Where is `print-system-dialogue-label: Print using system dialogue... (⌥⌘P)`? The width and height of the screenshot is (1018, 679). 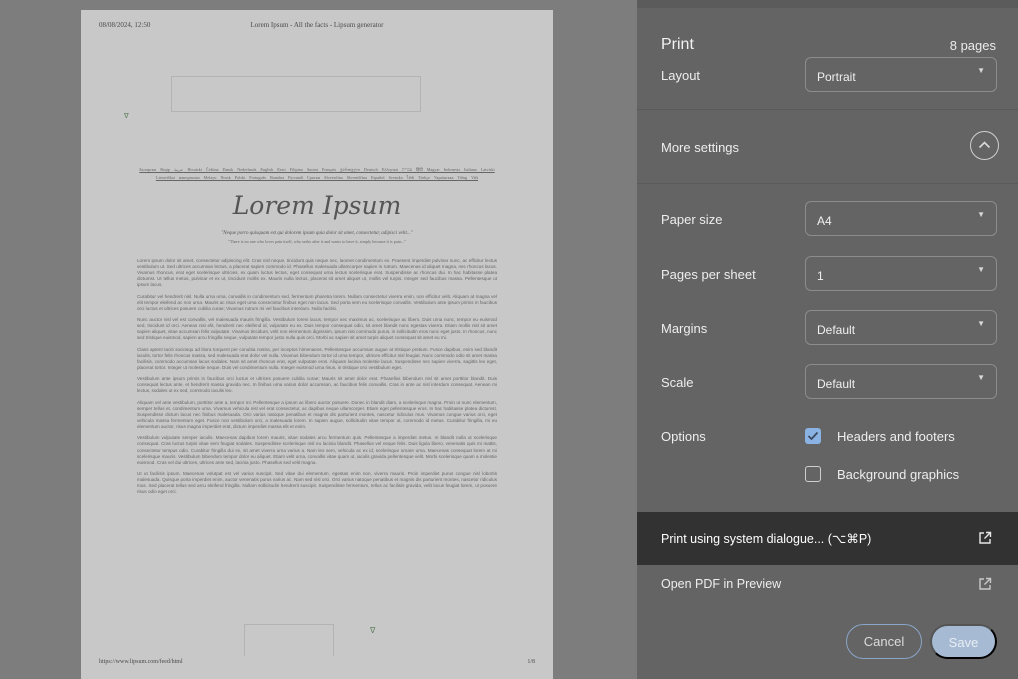
print-system-dialogue-label: Print using system dialogue... (⌥⌘P) is located at coordinates (766, 539).